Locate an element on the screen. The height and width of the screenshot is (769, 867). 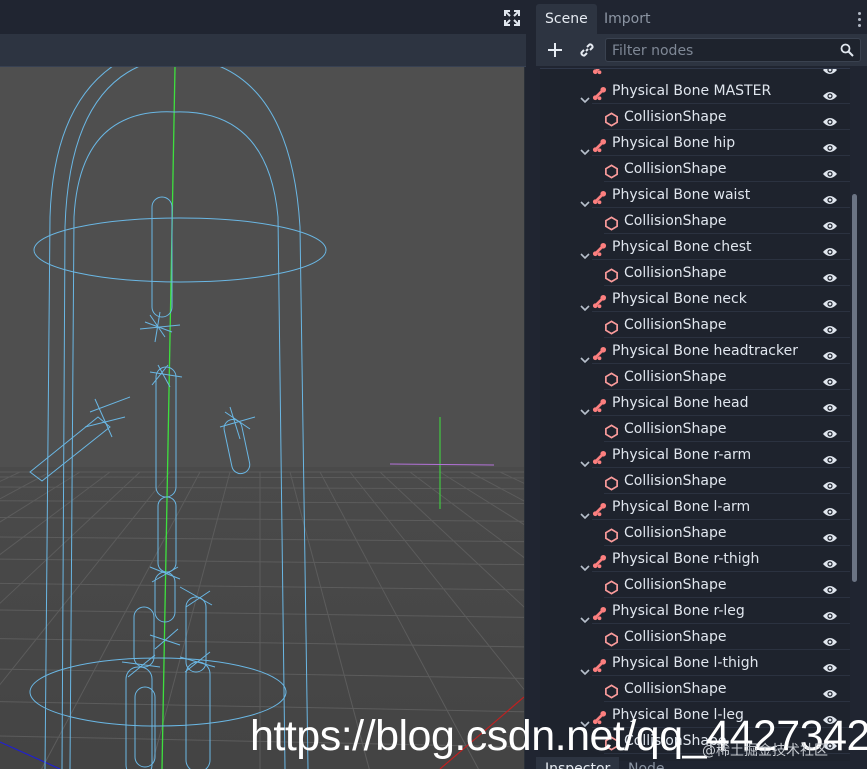
scene-toolbar is located at coordinates (701, 50).